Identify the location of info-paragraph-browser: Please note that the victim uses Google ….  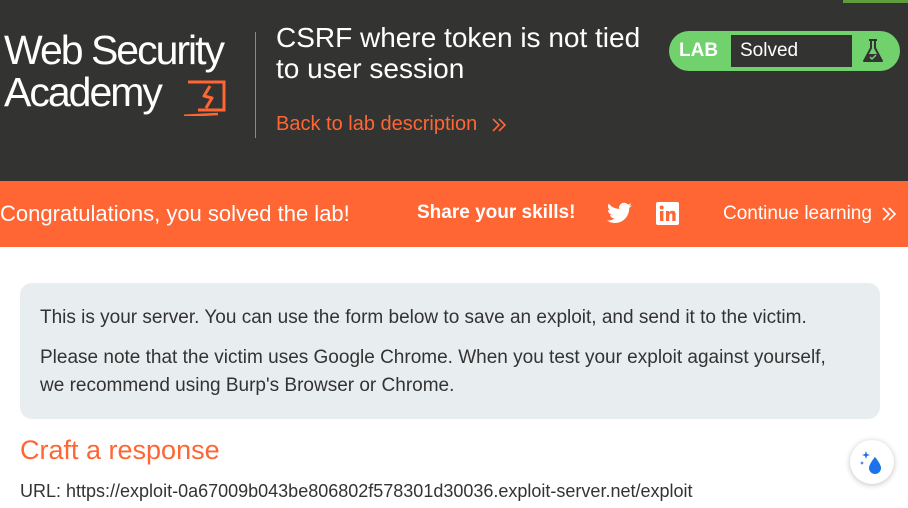
(433, 371).